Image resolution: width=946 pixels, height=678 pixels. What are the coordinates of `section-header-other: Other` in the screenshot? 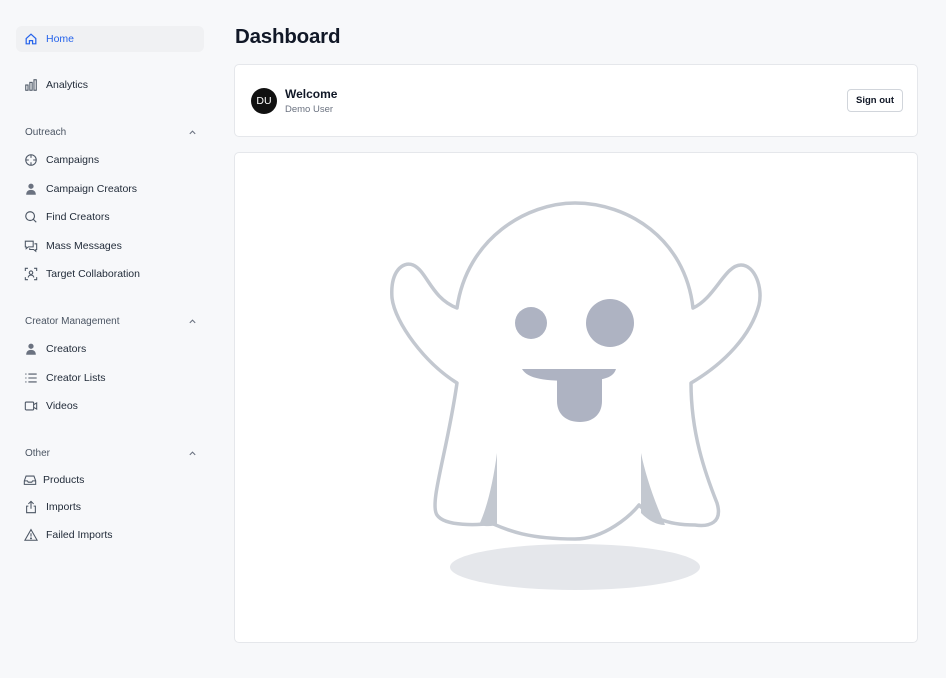 It's located at (111, 453).